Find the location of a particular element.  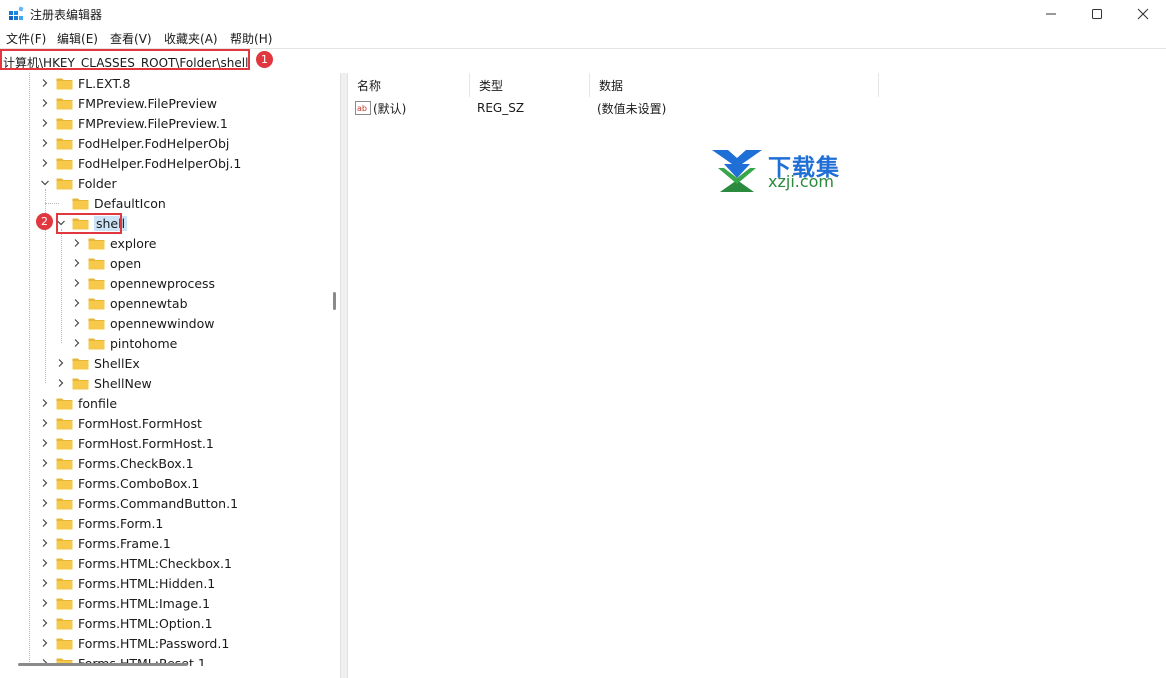

tree-item: pintohome is located at coordinates (124, 343).